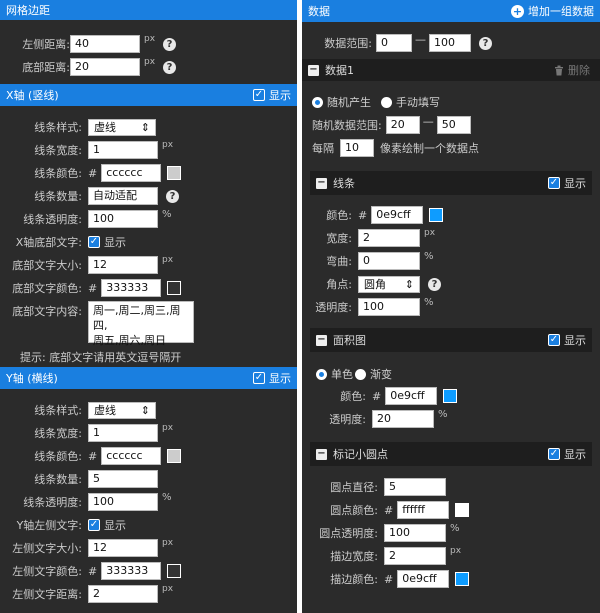  What do you see at coordinates (78, 127) in the screenshot?
I see `x-style-row: 线条样式: 虚线 ⇕` at bounding box center [78, 127].